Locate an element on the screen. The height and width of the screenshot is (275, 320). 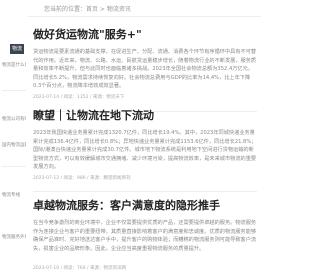
article-divider is located at coordinates (145, 191).